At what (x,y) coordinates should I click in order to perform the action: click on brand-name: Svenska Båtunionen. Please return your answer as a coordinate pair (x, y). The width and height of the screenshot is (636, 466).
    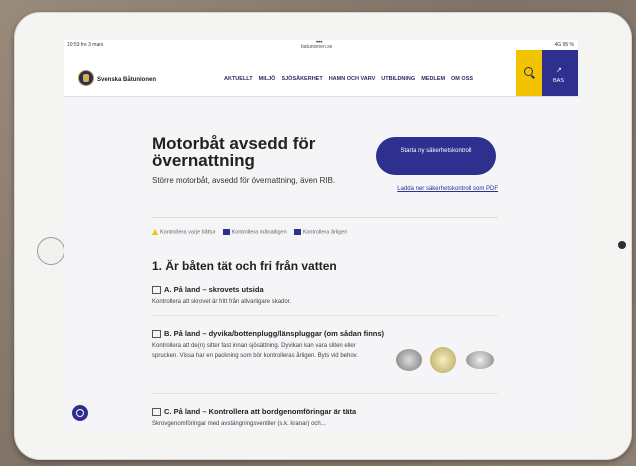
    Looking at the image, I should click on (126, 80).